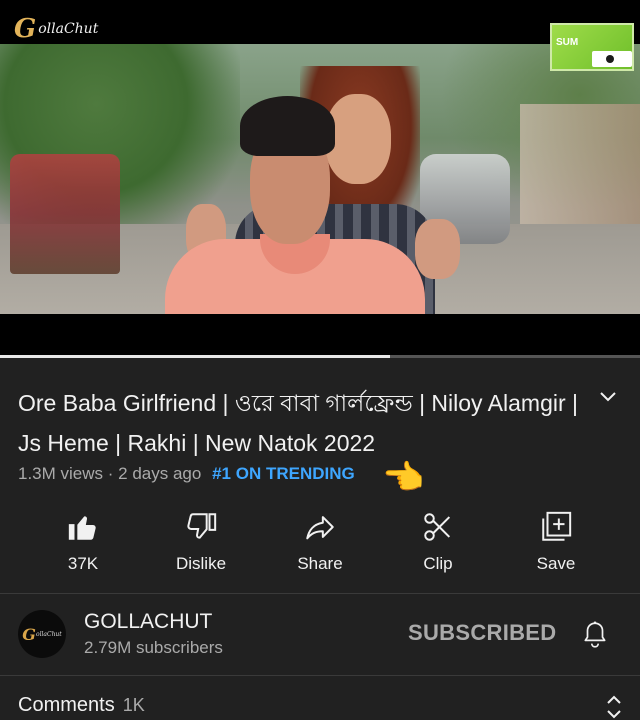 The width and height of the screenshot is (640, 720). I want to click on like-count: 37K, so click(83, 563).